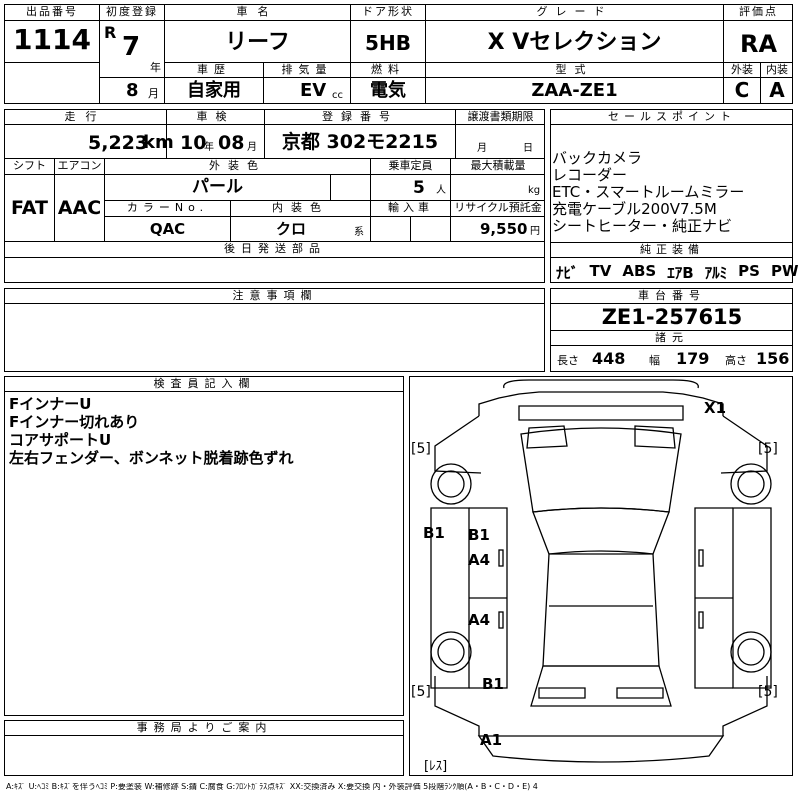 This screenshot has width=800, height=800. Describe the element at coordinates (742, 69) in the screenshot. I see `exterior-label: 外装` at that location.